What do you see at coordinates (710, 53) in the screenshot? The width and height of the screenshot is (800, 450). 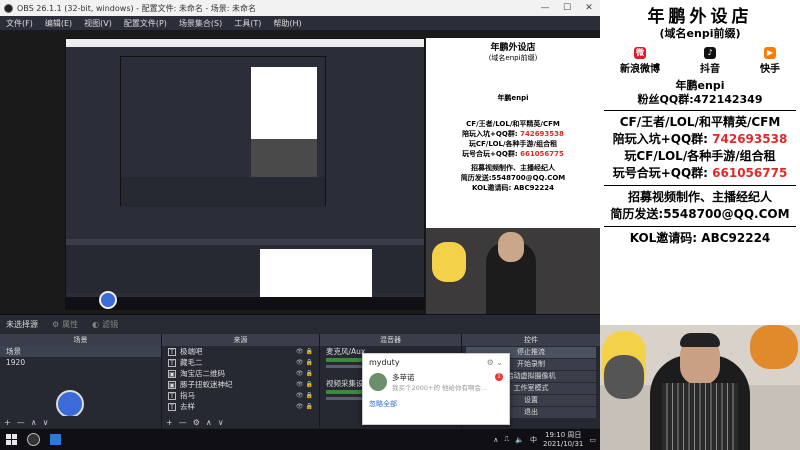 I see `douyin-icon: ♪` at bounding box center [710, 53].